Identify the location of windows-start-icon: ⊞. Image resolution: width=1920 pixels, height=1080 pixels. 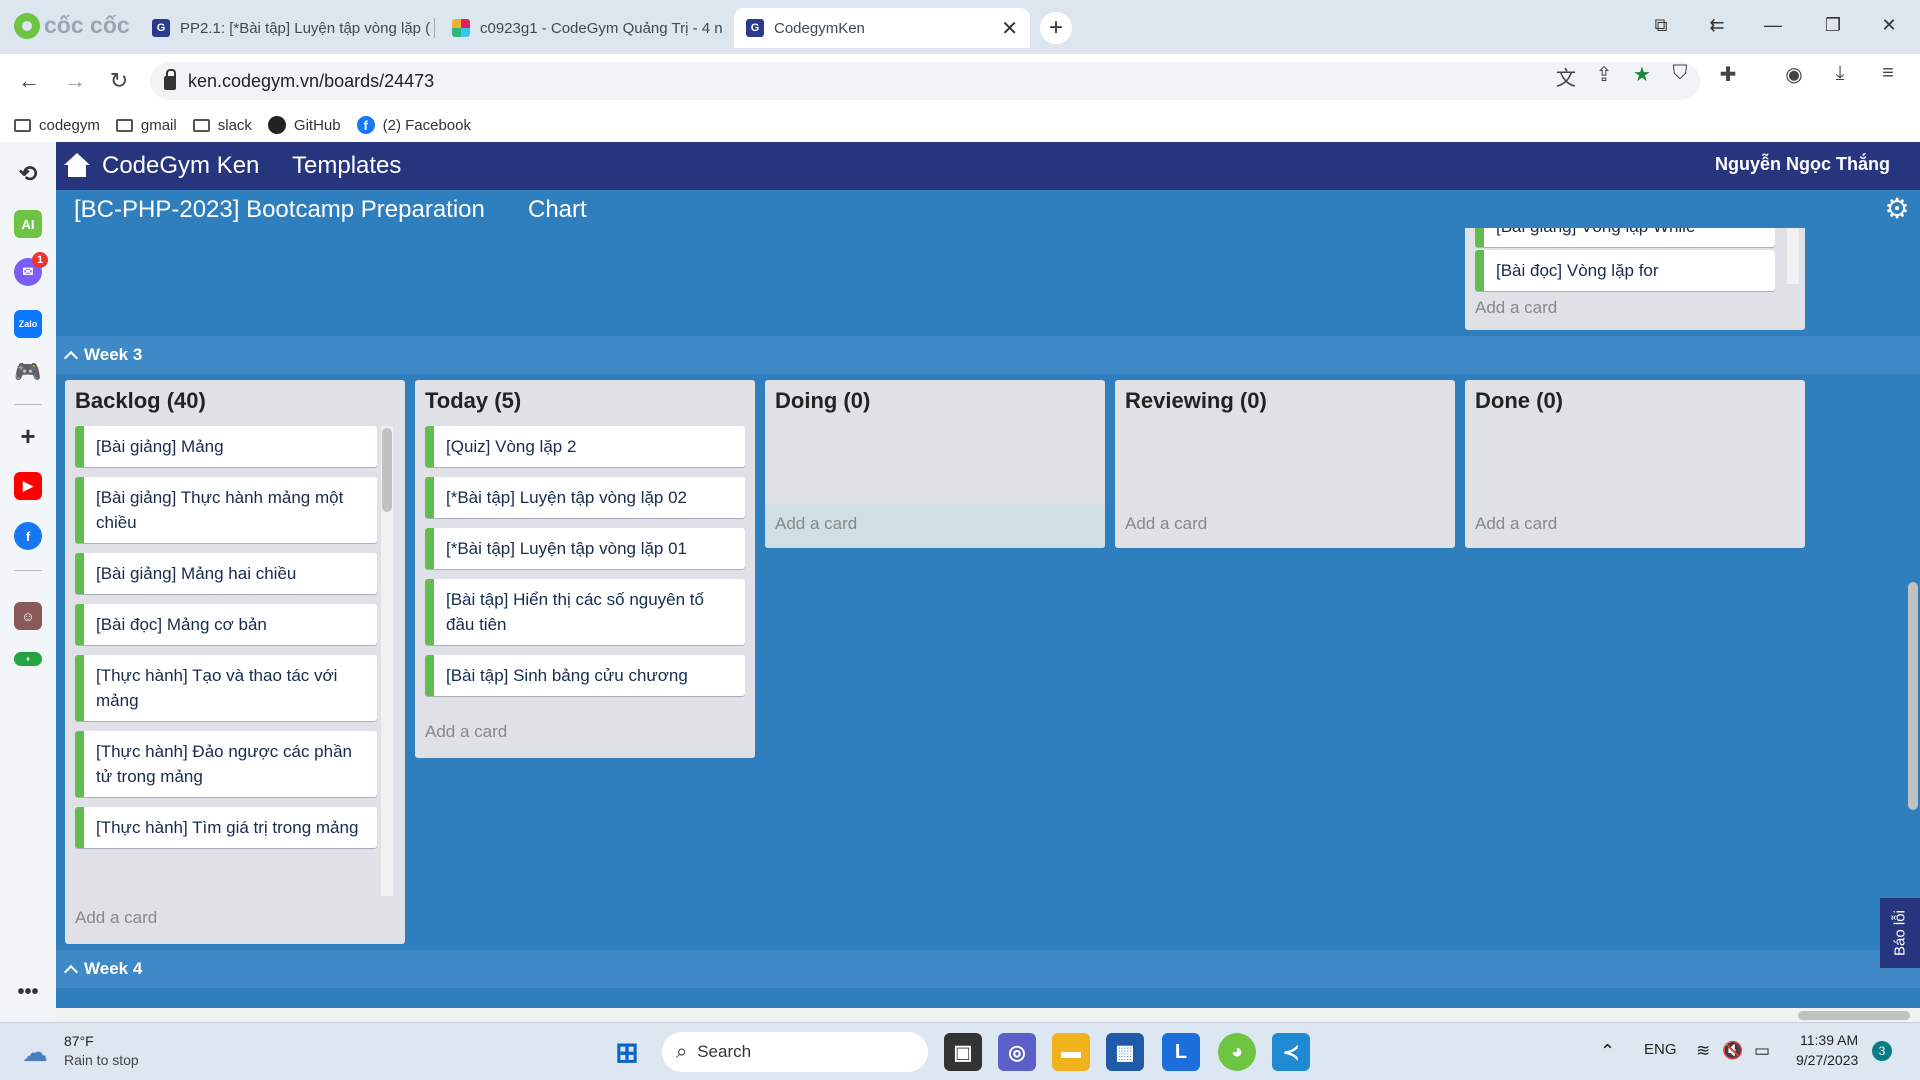
(627, 1052).